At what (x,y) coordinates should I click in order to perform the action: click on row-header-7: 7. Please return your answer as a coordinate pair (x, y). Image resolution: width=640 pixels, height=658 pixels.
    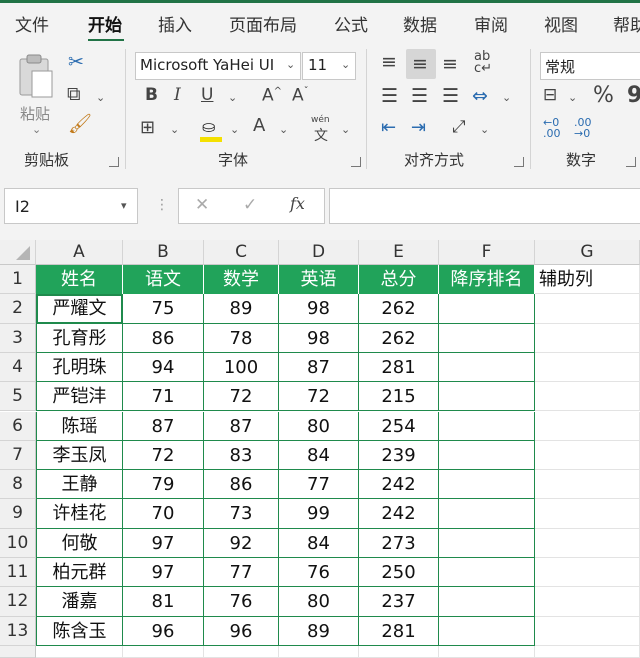
    Looking at the image, I should click on (18, 455).